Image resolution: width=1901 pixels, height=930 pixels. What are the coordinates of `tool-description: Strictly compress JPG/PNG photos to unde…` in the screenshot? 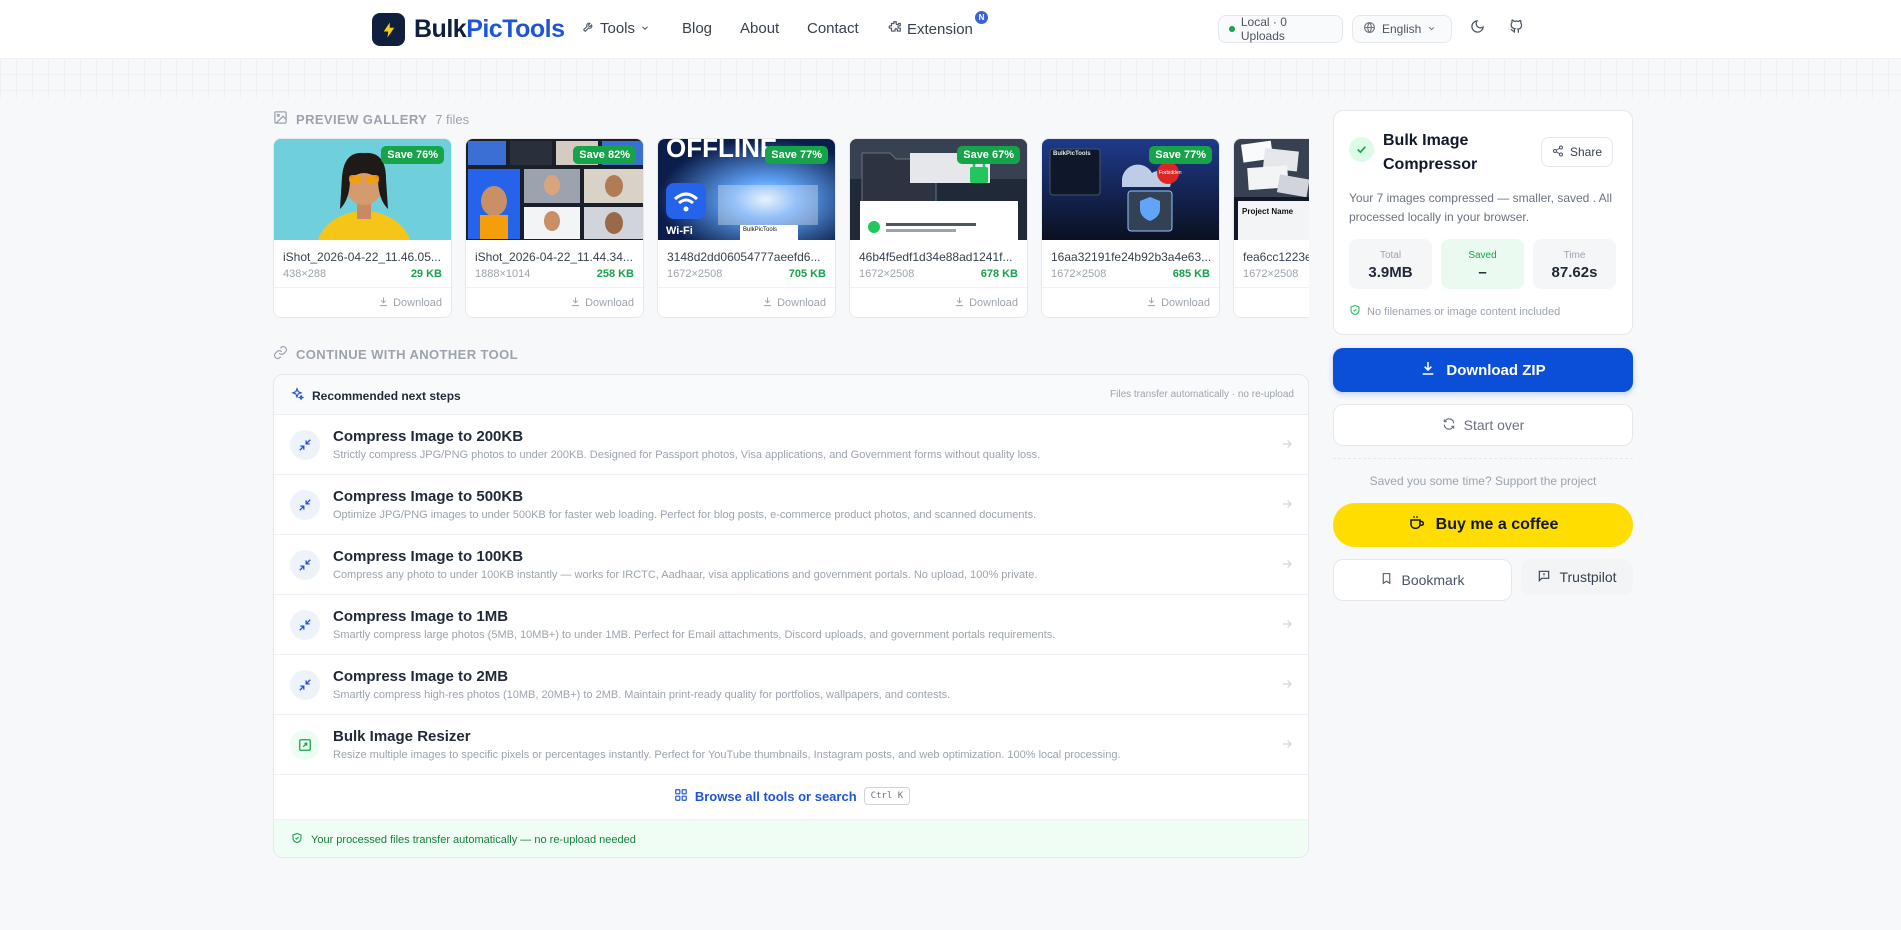 It's located at (687, 455).